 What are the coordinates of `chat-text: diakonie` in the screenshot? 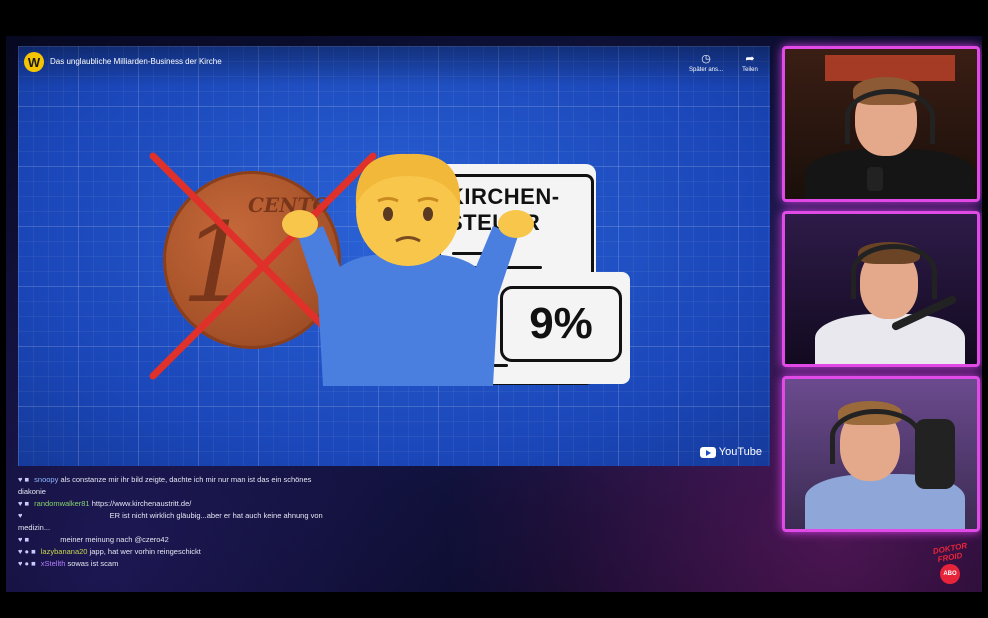 It's located at (32, 491).